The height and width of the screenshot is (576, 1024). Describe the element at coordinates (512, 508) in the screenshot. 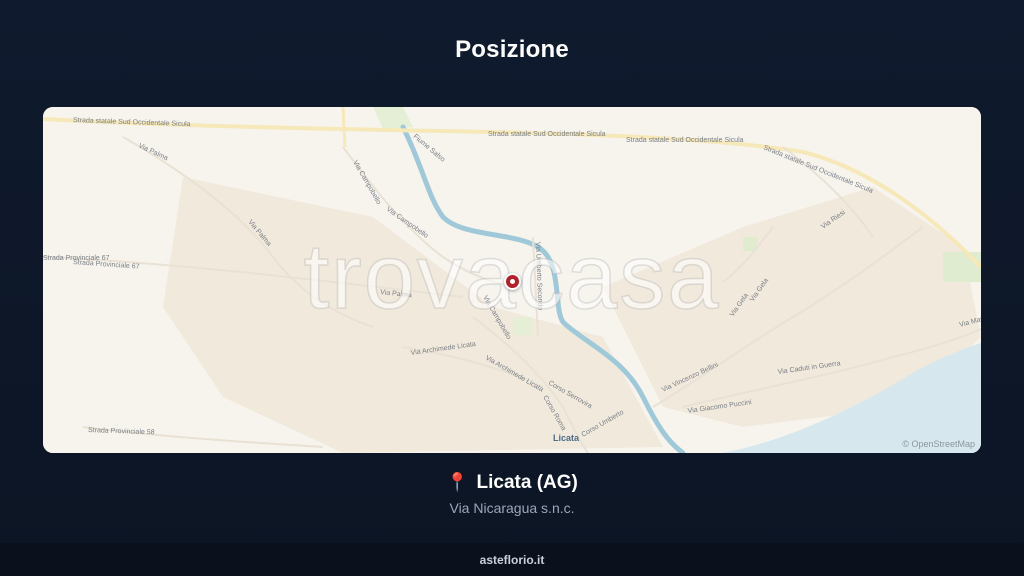

I see `location-address: Via Nicaragua s.n.c.` at that location.